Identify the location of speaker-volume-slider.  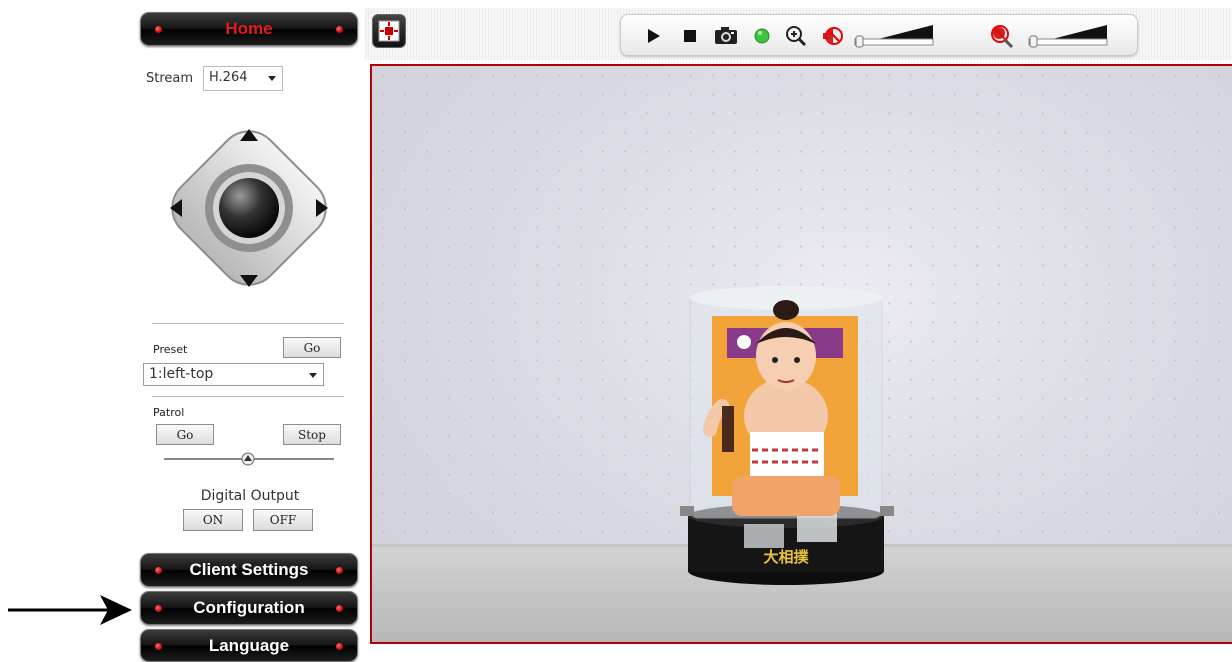
(894, 36).